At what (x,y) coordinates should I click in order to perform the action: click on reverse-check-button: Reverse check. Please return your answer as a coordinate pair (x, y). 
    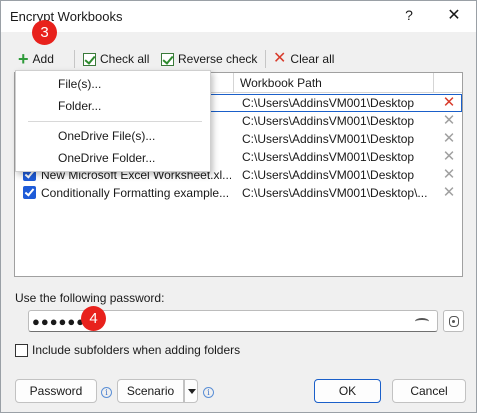
    Looking at the image, I should click on (209, 59).